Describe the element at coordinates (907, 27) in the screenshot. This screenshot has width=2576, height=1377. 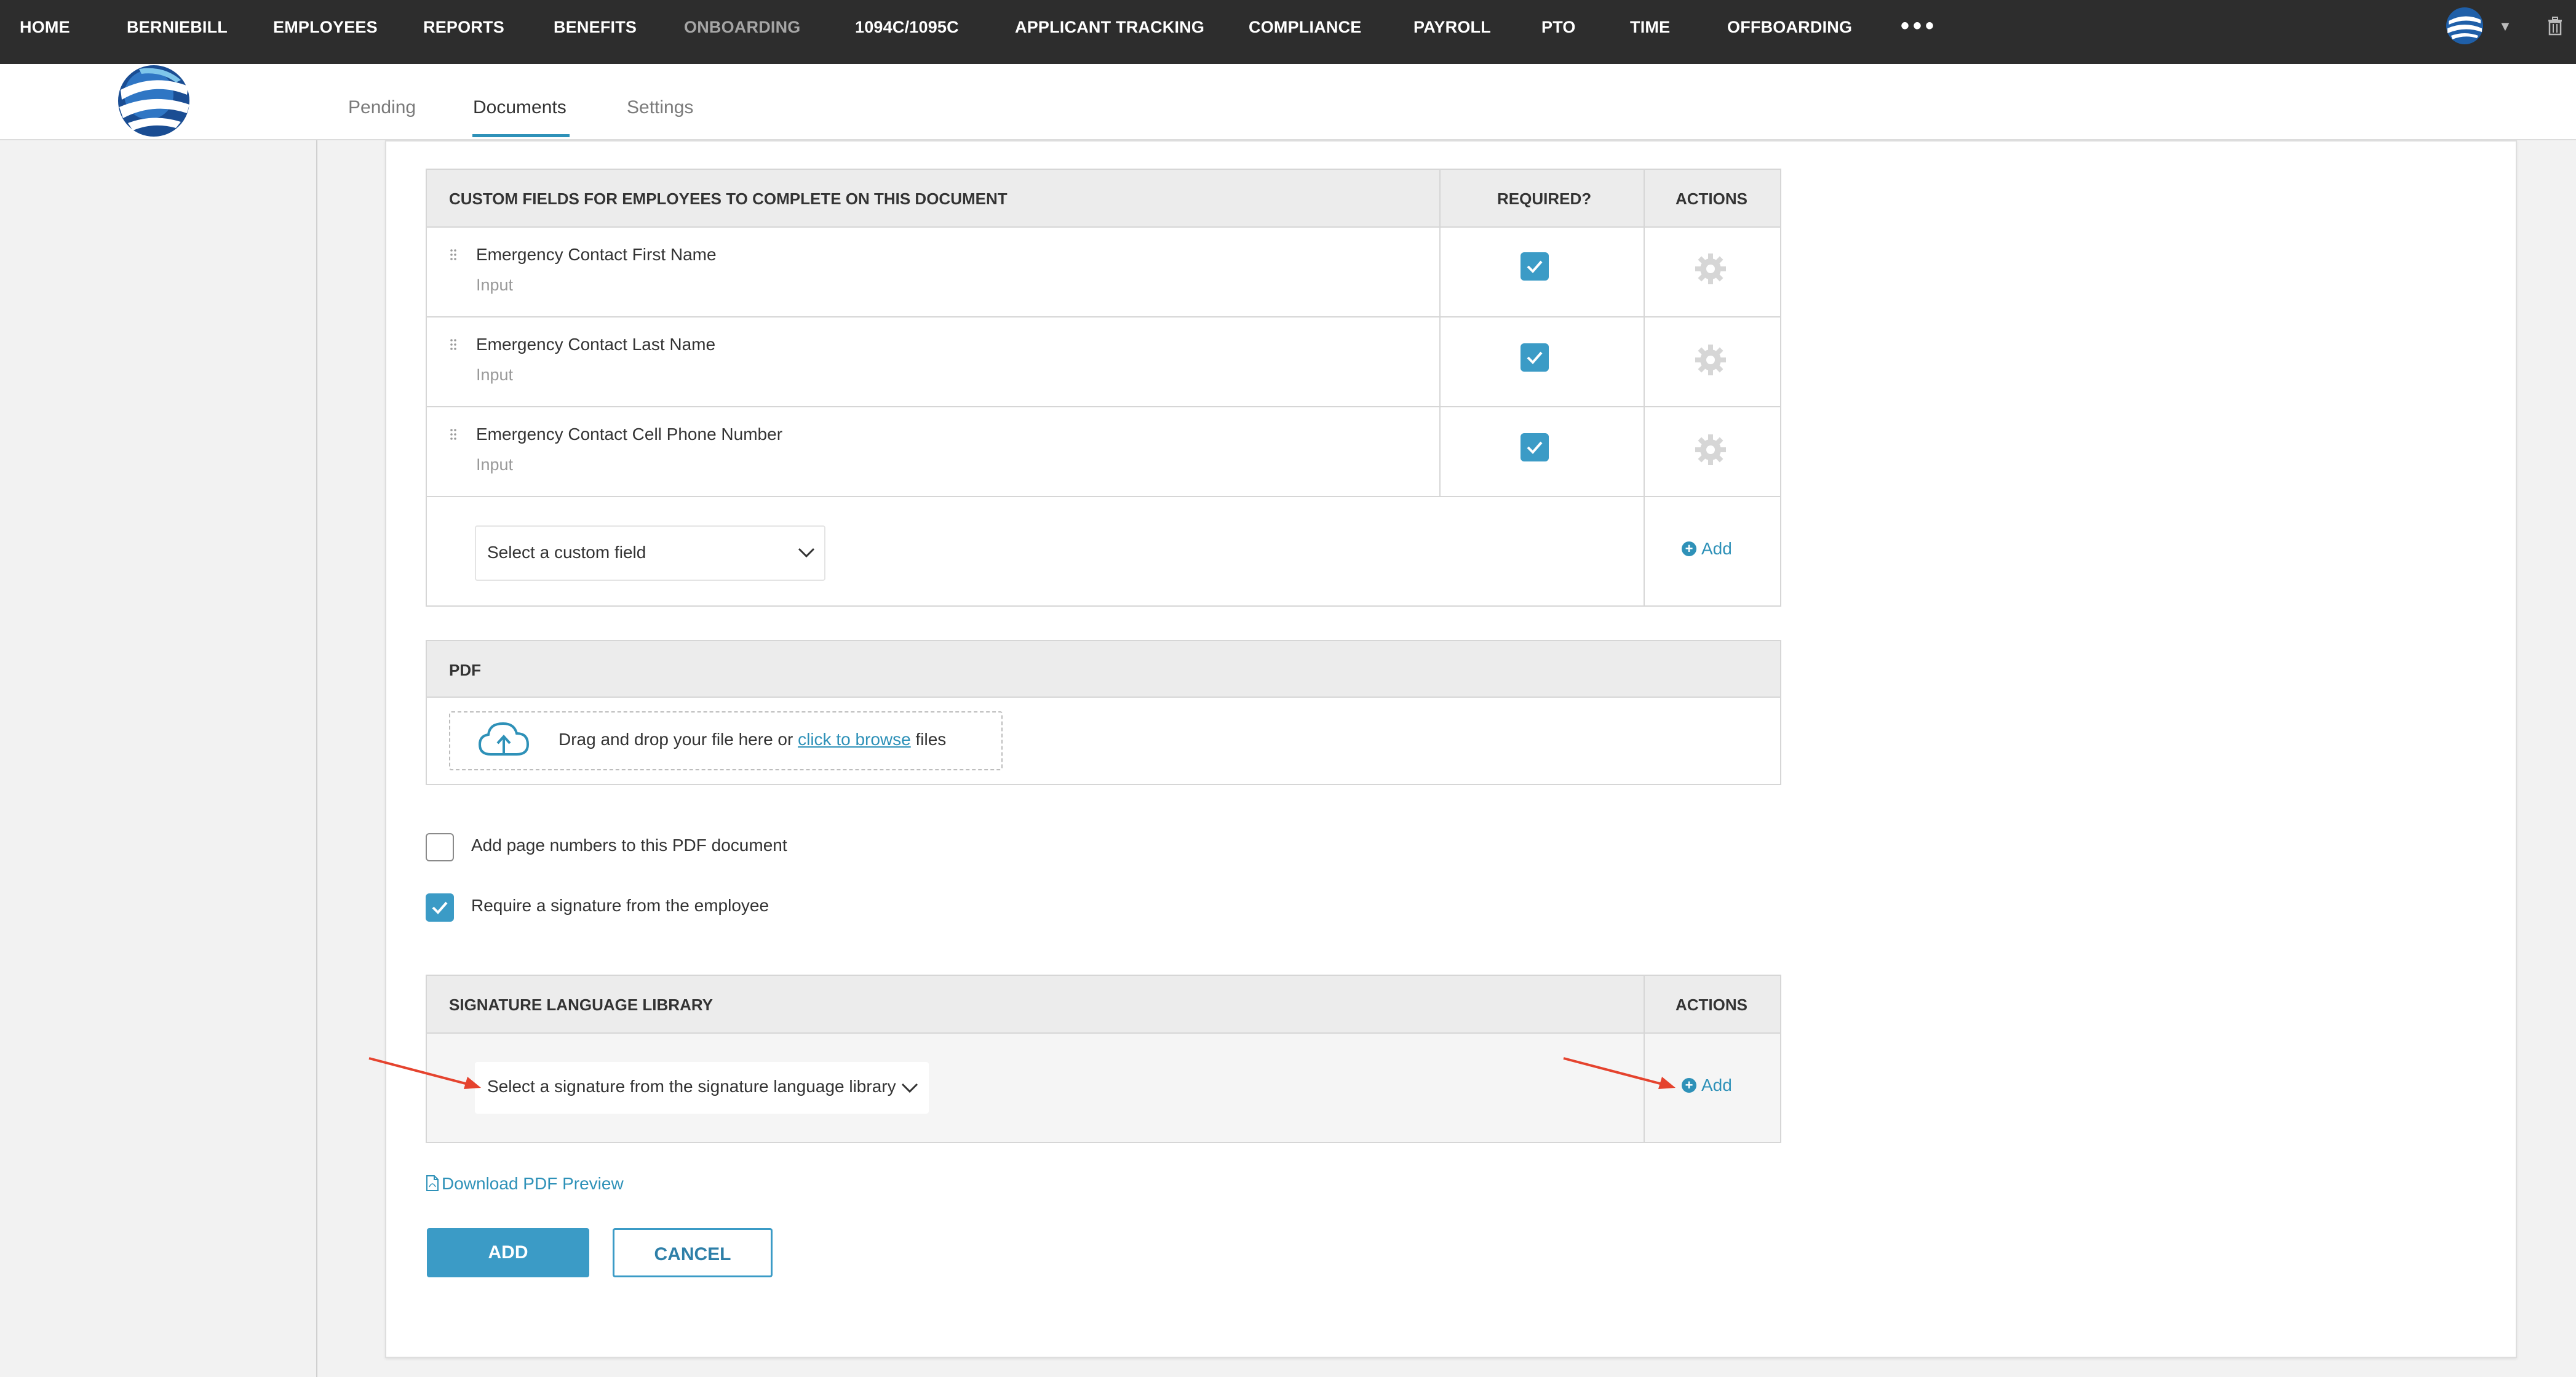
I see `nav-item-1094c-1095c: 1094C/1095C` at that location.